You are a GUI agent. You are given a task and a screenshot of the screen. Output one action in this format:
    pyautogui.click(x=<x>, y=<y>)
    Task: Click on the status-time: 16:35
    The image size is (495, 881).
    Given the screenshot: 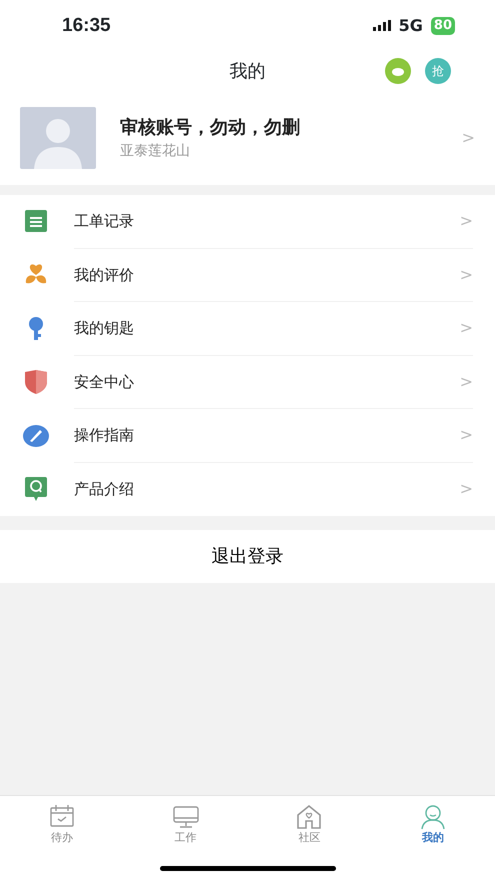 What is the action you would take?
    pyautogui.click(x=86, y=26)
    